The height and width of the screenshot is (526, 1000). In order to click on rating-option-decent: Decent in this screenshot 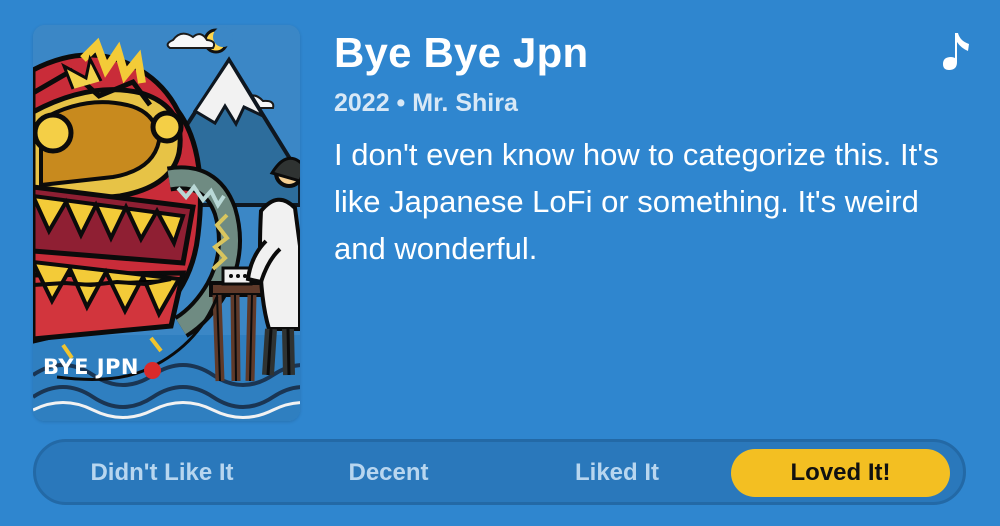, I will do `click(388, 473)`.